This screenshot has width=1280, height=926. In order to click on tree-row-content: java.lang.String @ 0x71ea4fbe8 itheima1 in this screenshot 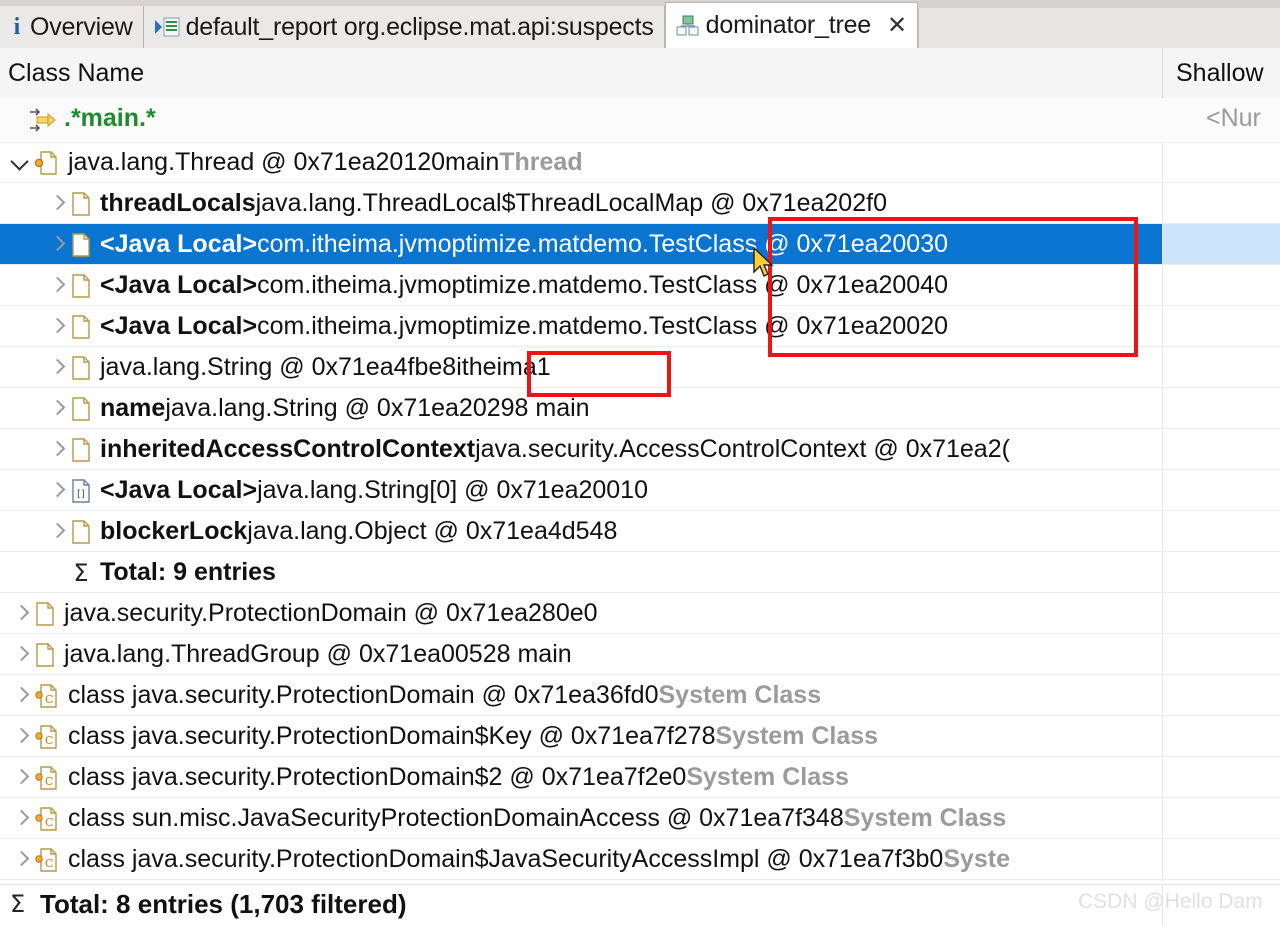, I will do `click(297, 367)`.